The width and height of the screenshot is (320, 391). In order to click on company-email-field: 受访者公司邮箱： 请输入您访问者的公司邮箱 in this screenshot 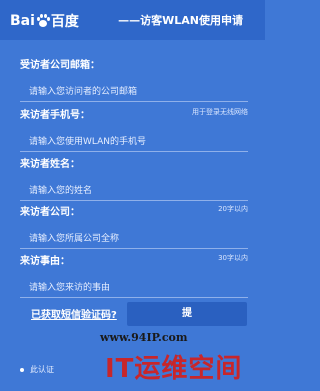, I will do `click(134, 79)`.